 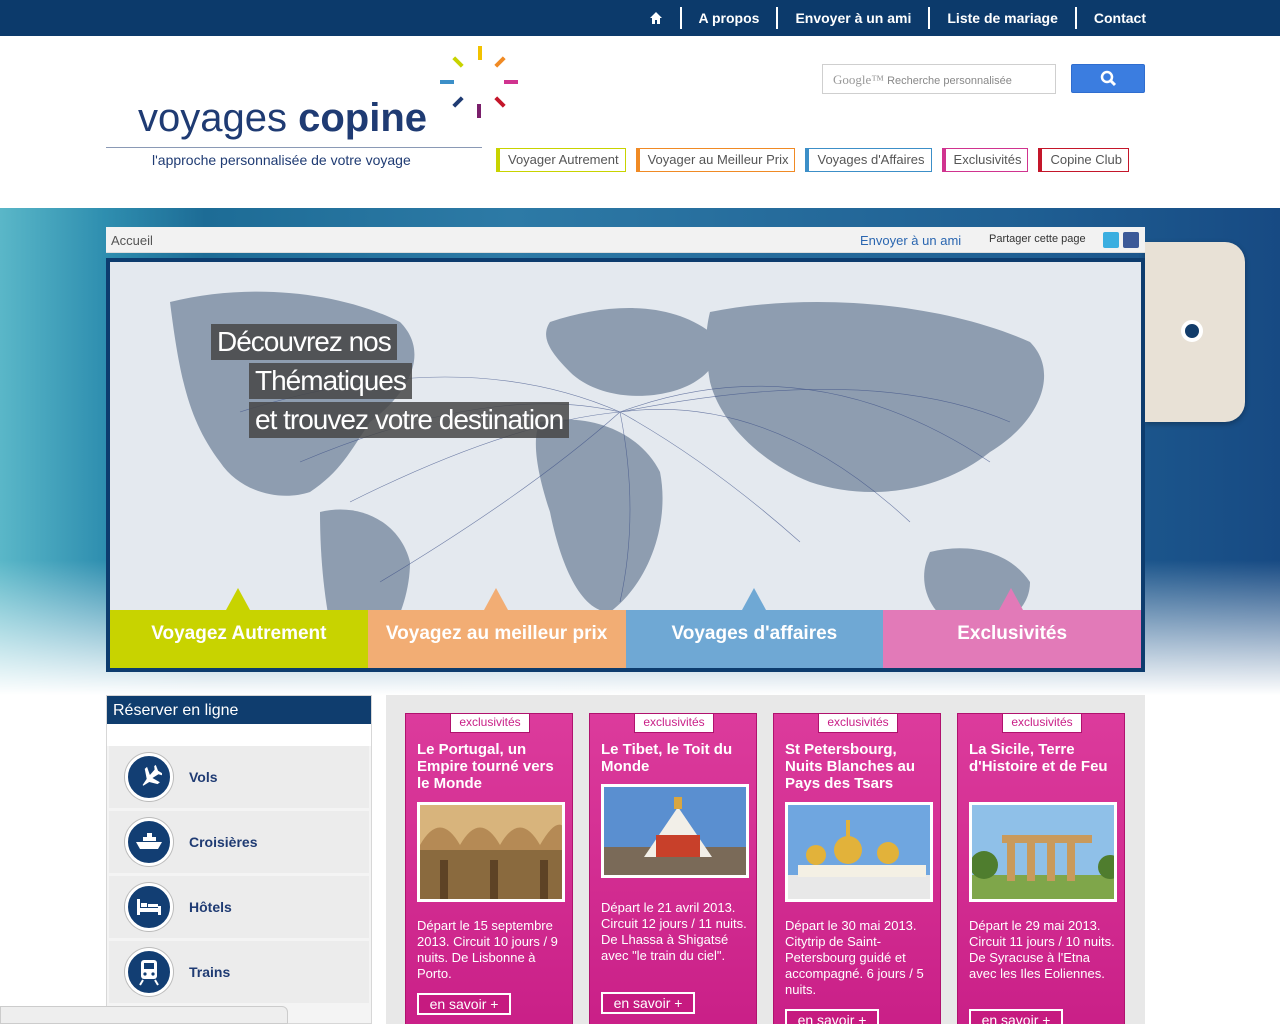 I want to click on logo-word-voyages: voyages, so click(x=212, y=118).